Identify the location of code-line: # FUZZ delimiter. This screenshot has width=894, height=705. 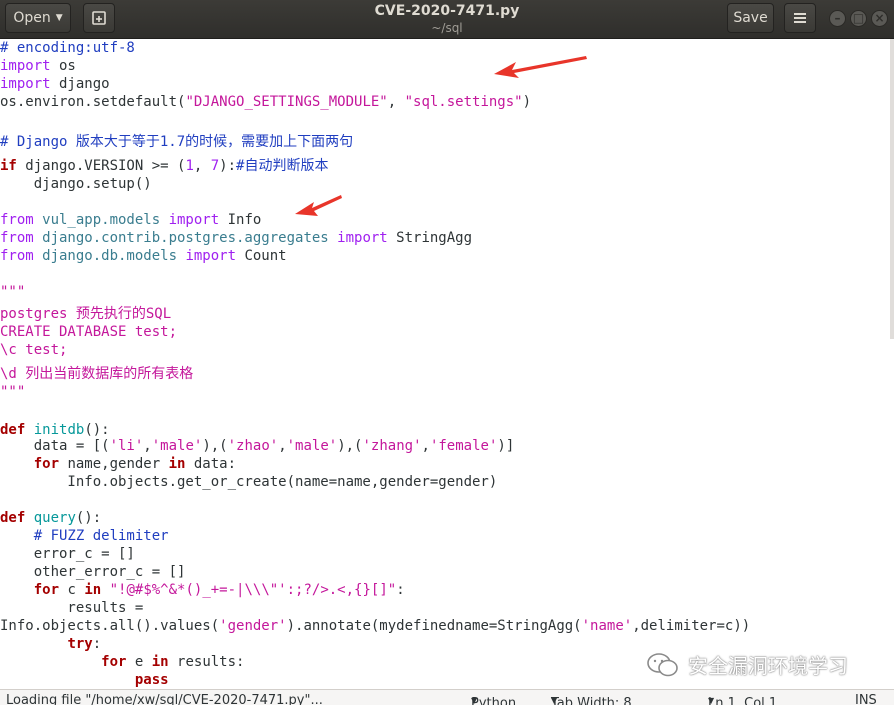
(84, 536).